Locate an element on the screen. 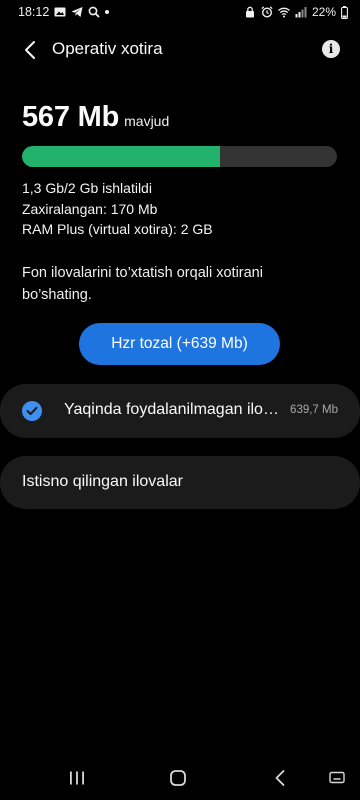  memory-available-value: 567 Mb is located at coordinates (71, 117).